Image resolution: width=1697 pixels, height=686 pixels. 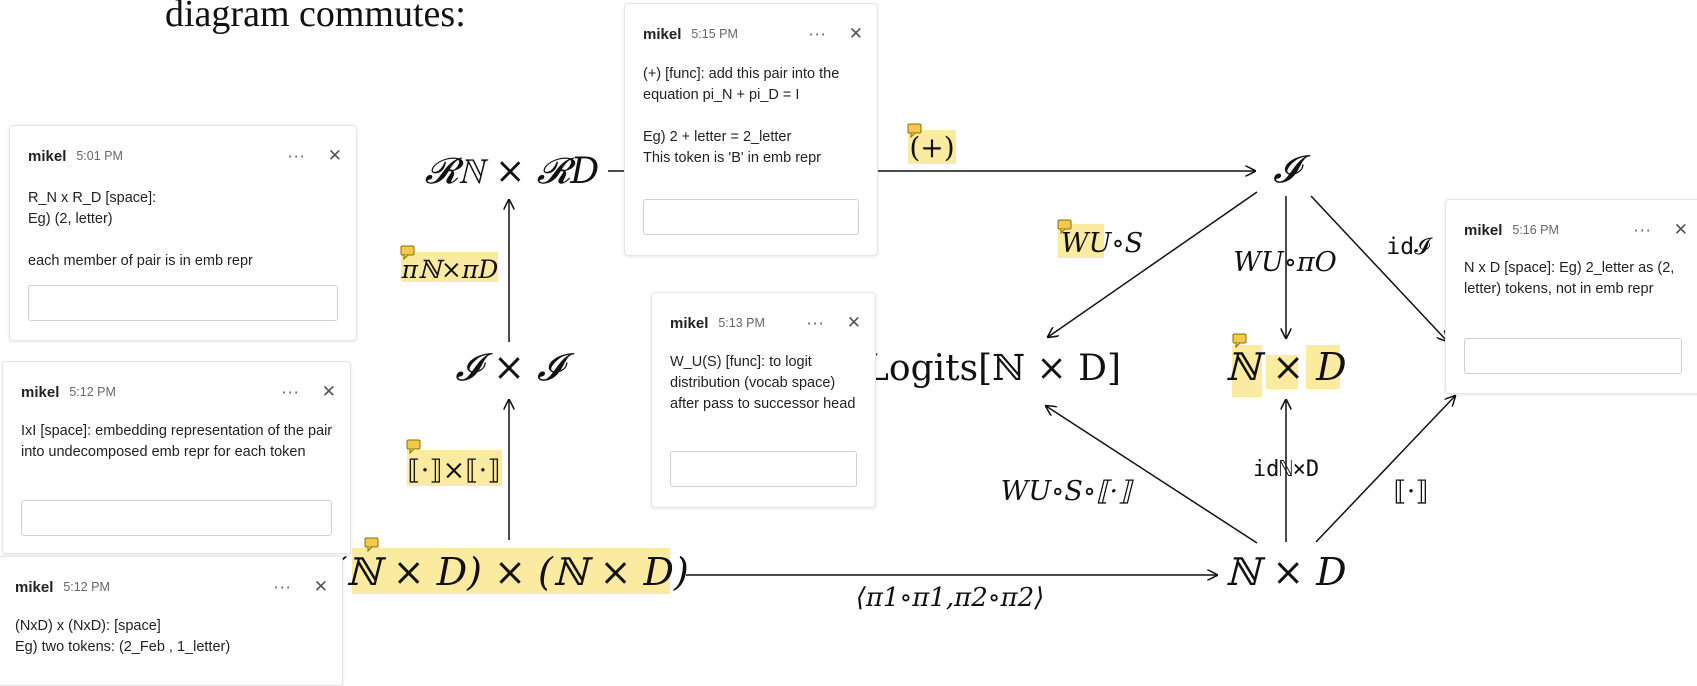 What do you see at coordinates (714, 34) in the screenshot?
I see `comment-time: 5:15 PM` at bounding box center [714, 34].